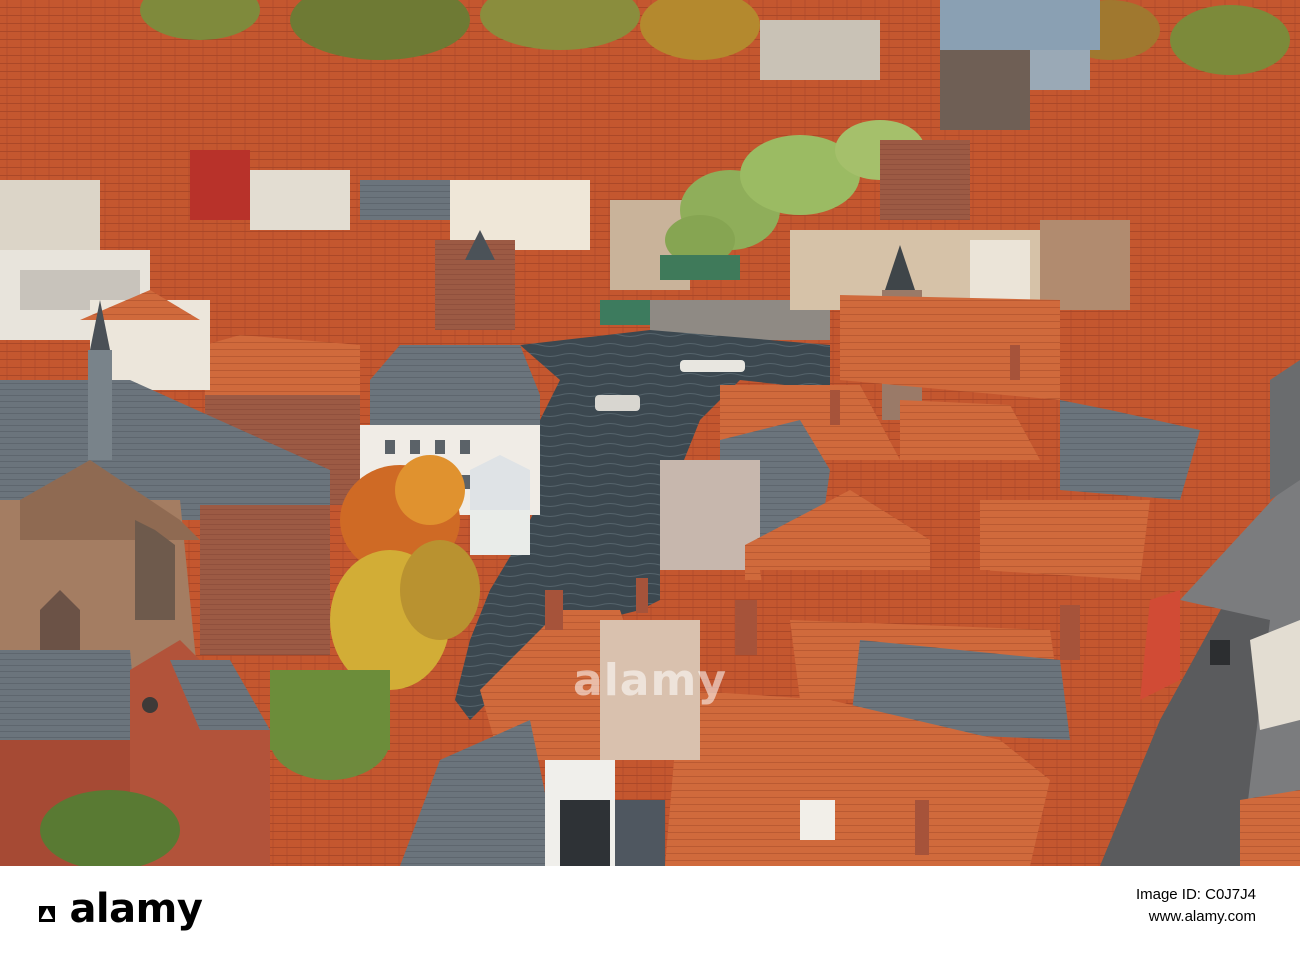  Describe the element at coordinates (650, 911) in the screenshot. I see `stock-footer: alamy Image ID: C0J7J4 www.alamy.com` at that location.